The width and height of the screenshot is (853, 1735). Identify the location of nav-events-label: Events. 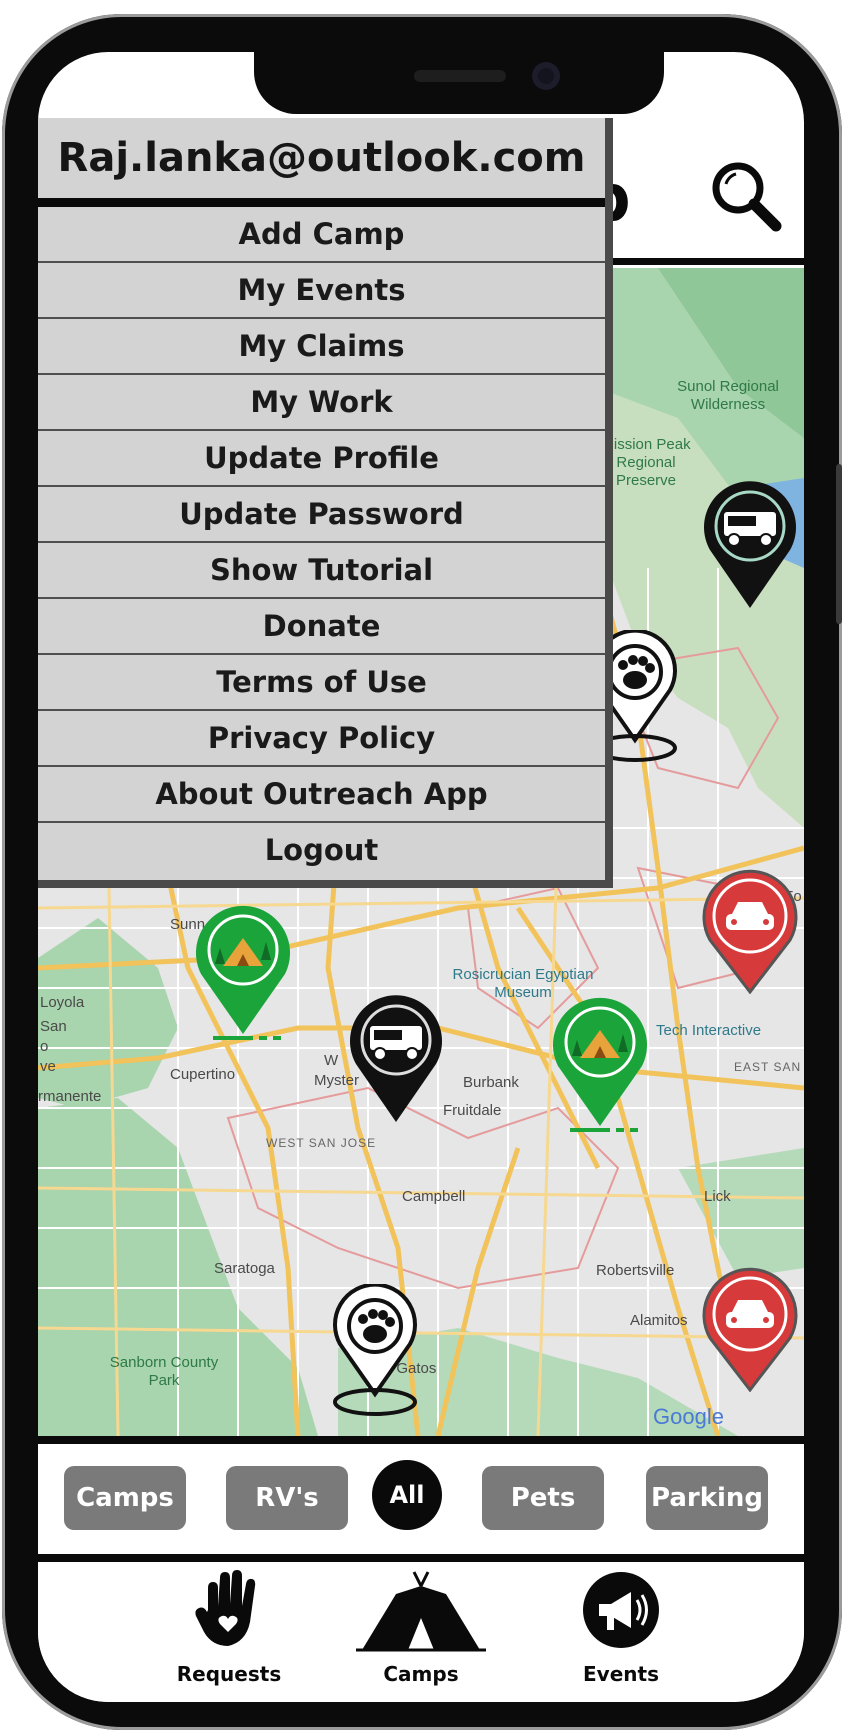
(621, 1674).